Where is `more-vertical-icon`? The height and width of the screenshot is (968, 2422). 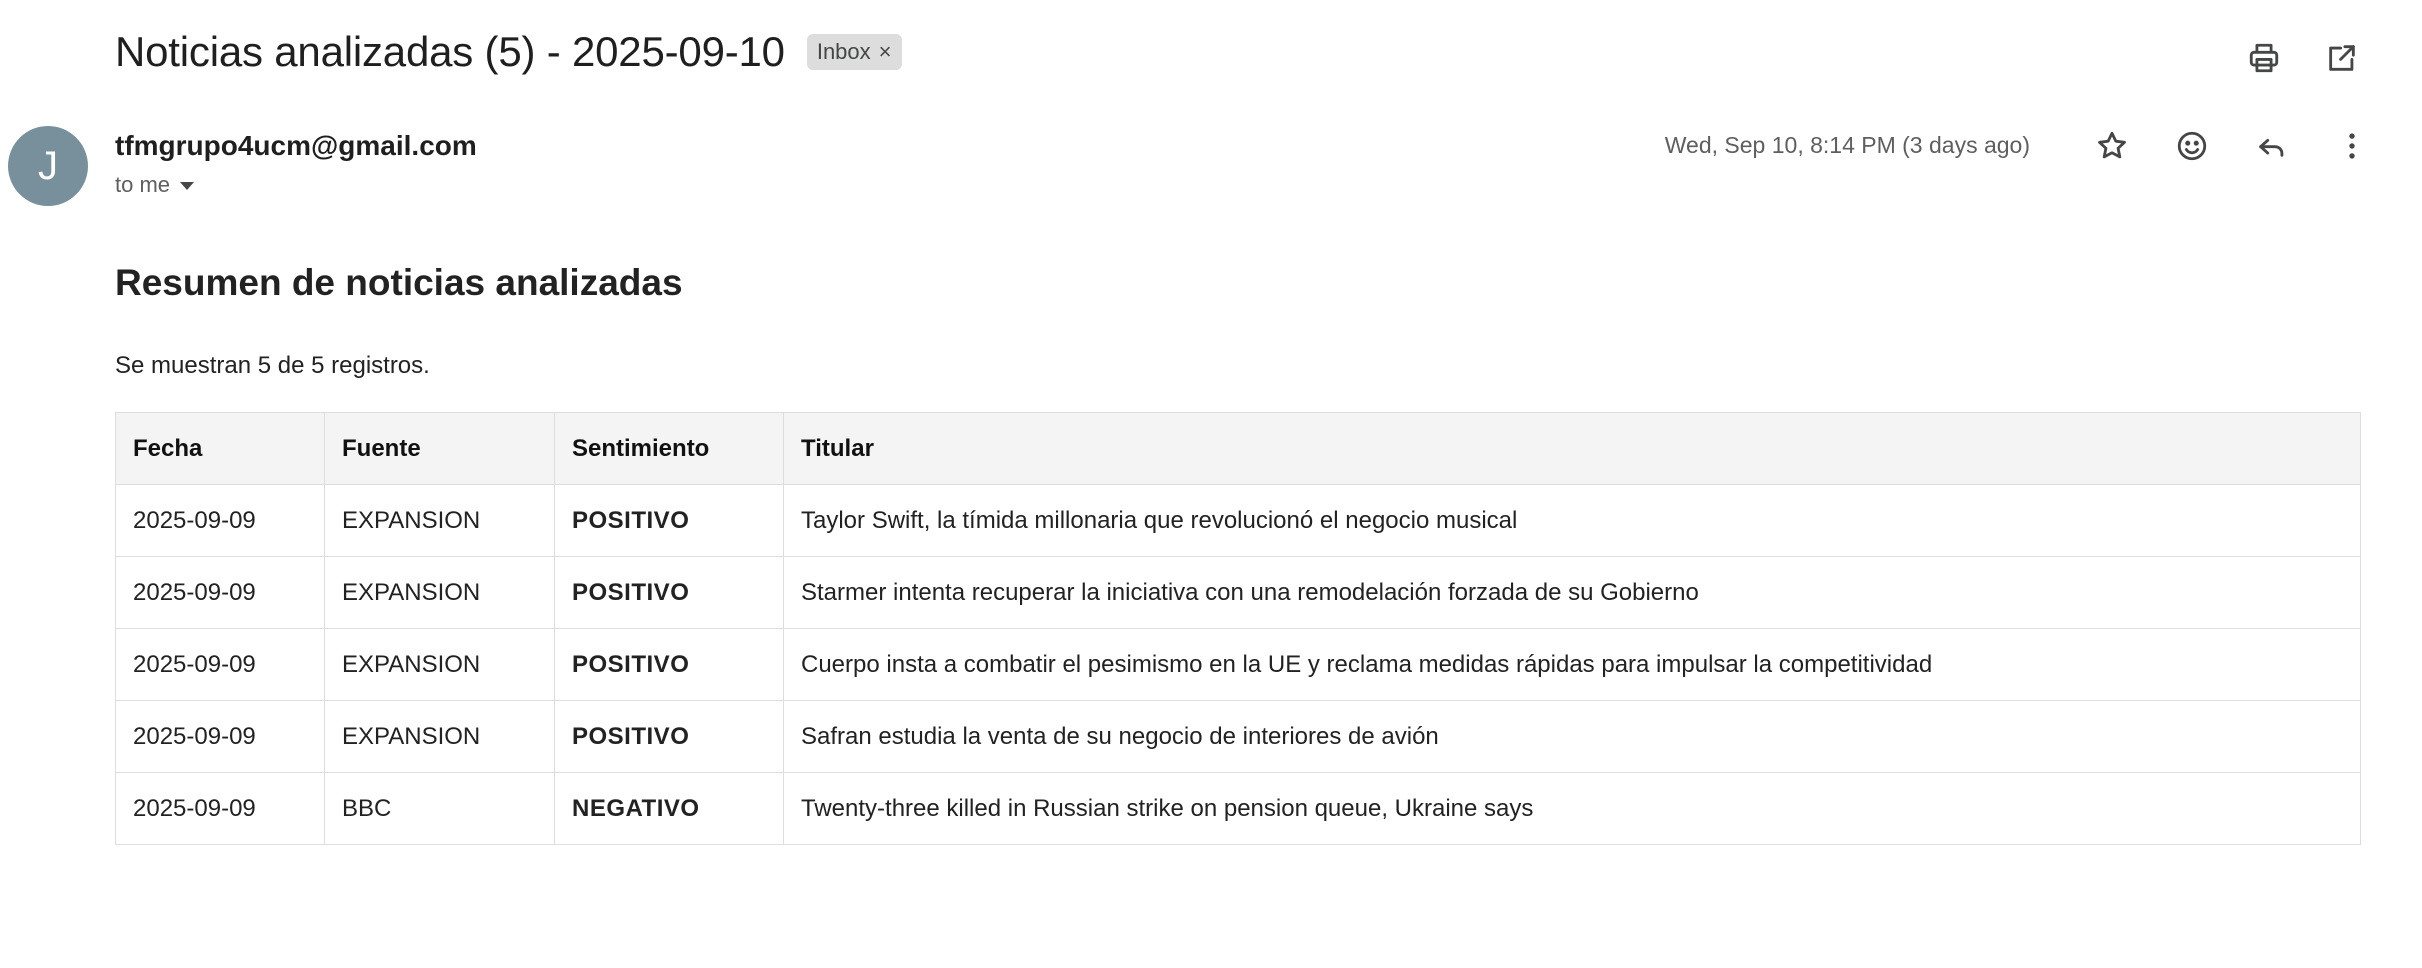 more-vertical-icon is located at coordinates (2352, 146).